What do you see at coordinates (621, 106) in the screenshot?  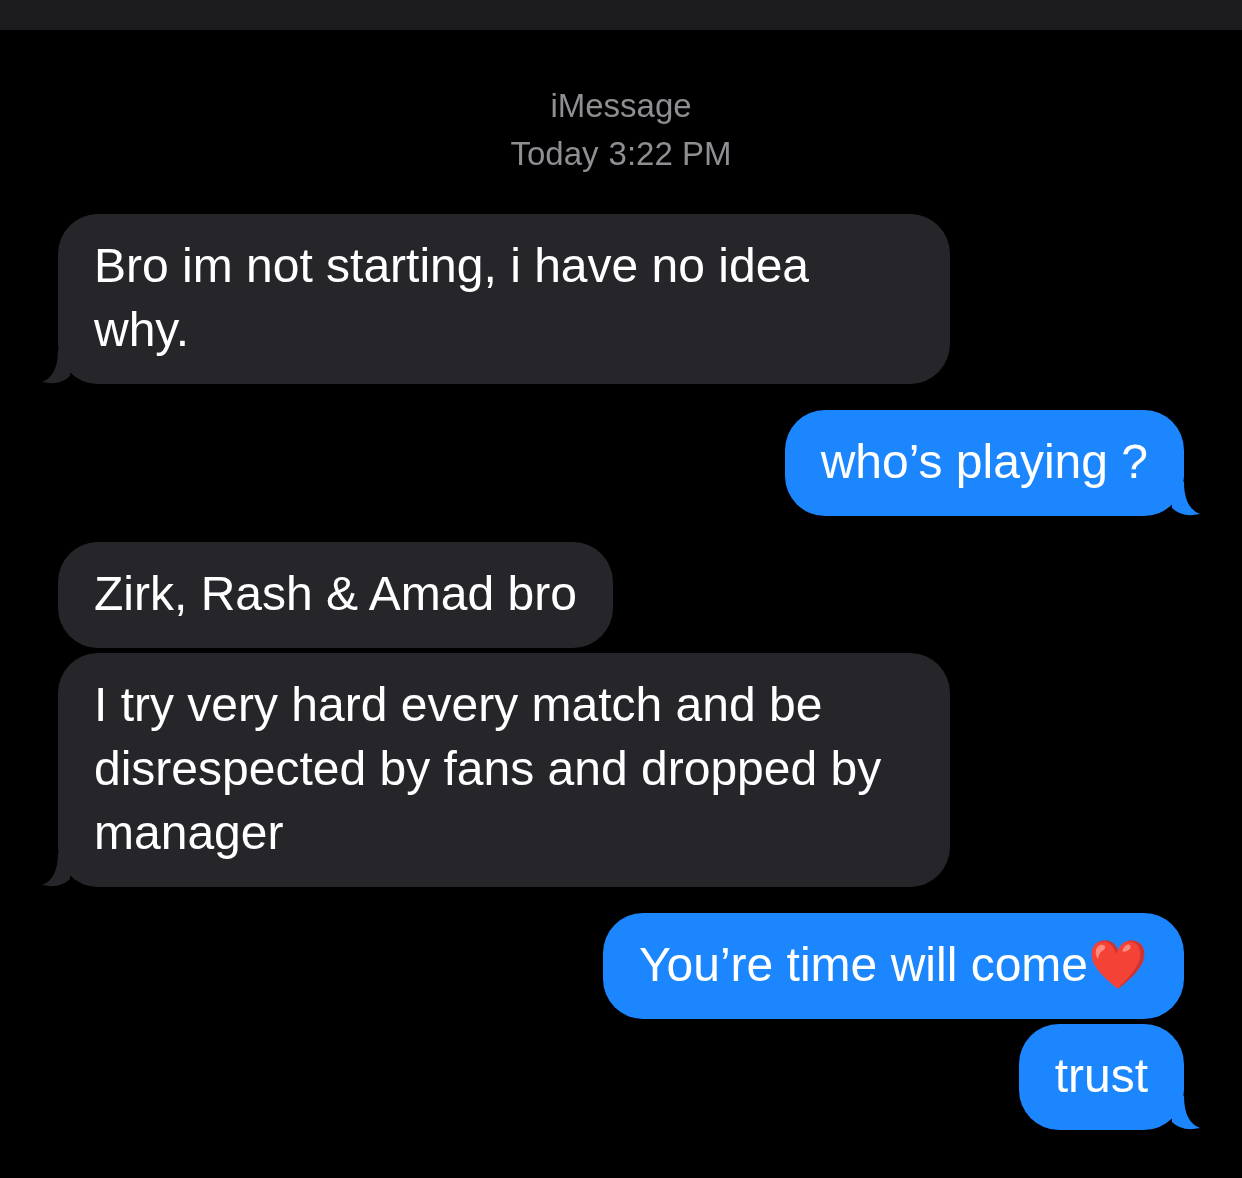 I see `service-label: iMessage` at bounding box center [621, 106].